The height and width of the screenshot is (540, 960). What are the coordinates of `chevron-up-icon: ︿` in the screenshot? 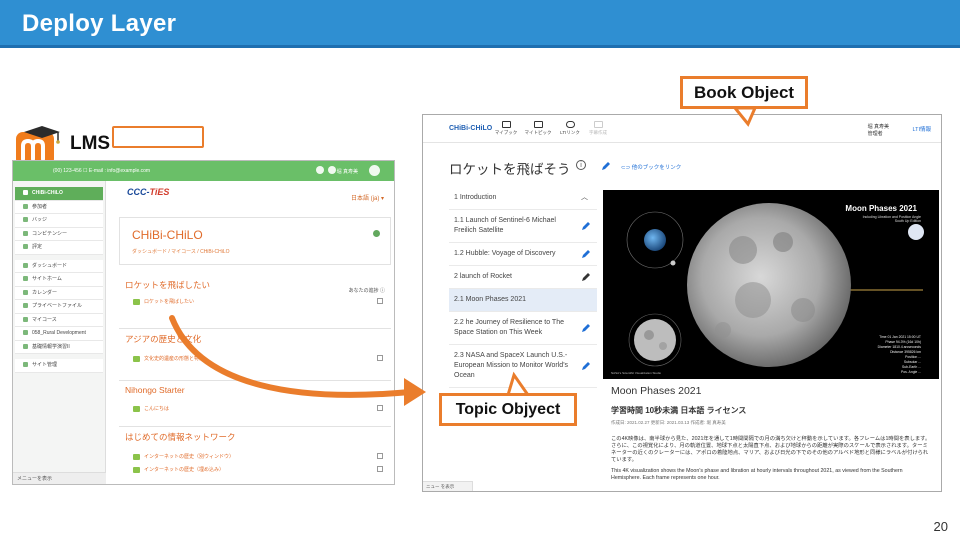 It's located at (586, 198).